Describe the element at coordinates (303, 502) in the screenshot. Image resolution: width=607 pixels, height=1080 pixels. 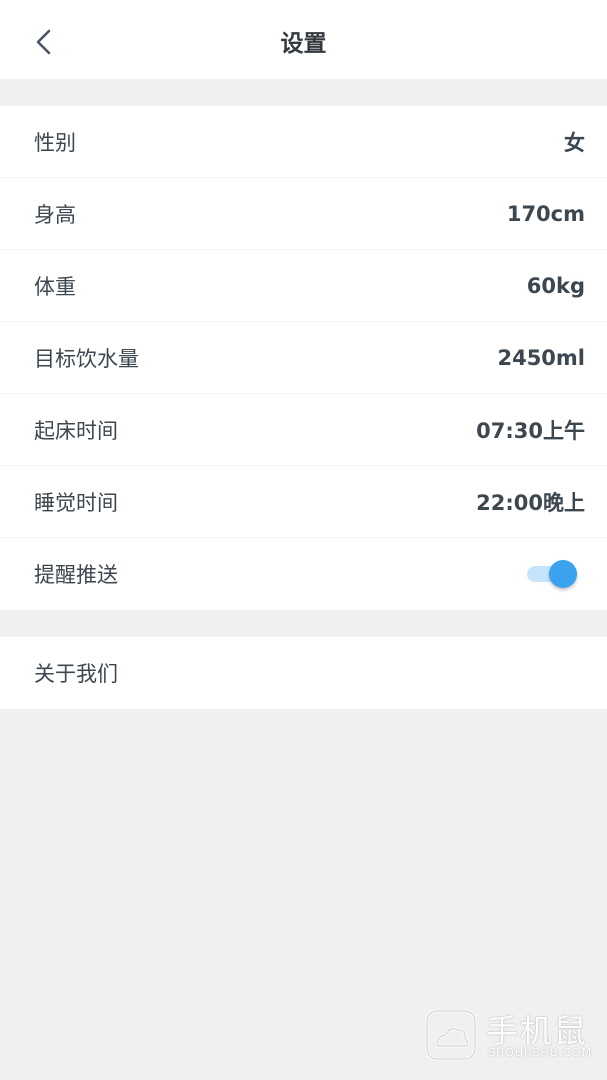
I see `setting-row-sleep-time: 睡觉时间 22:00晚上` at that location.